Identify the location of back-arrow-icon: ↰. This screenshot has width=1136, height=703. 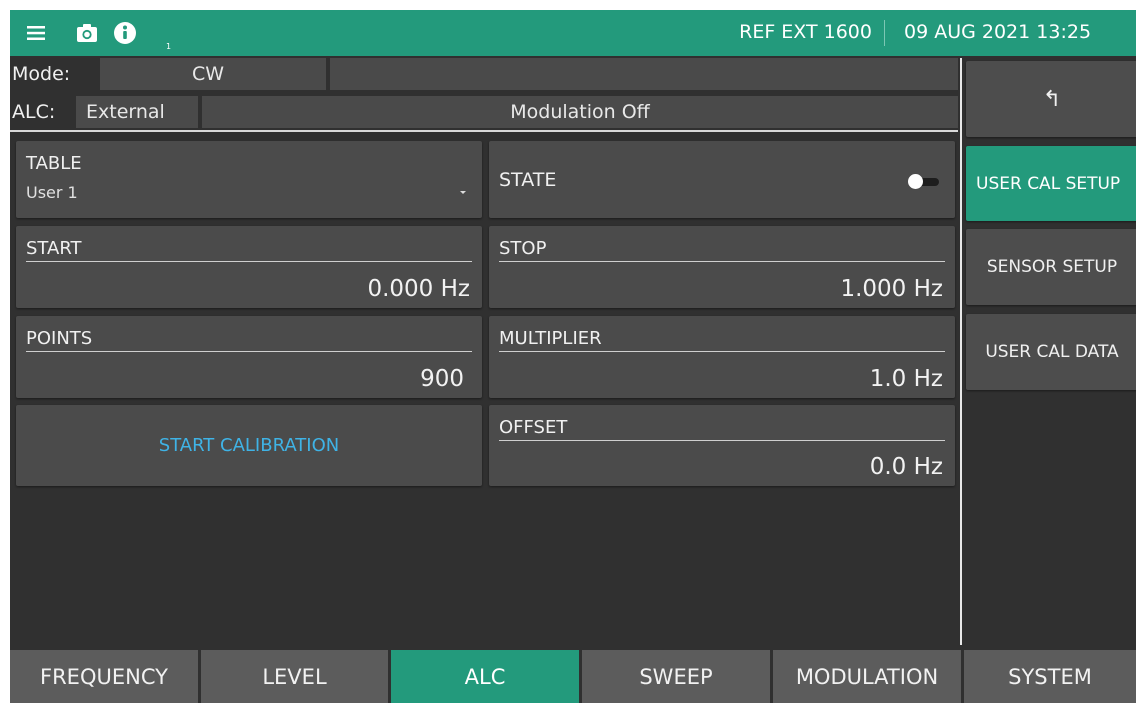
(1052, 99).